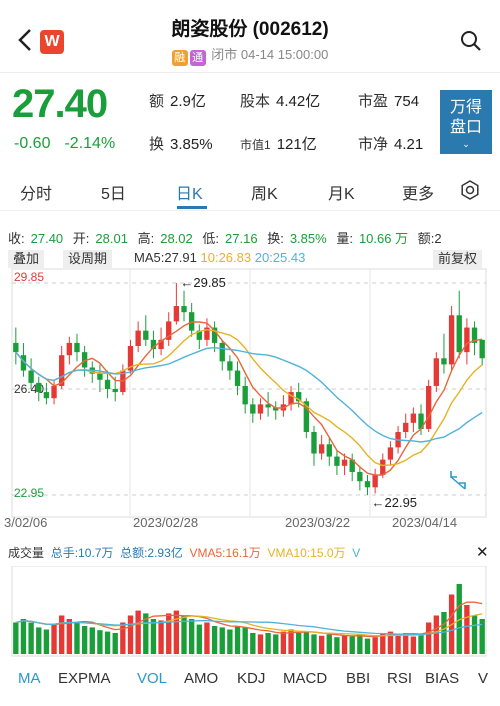 The width and height of the screenshot is (500, 706). I want to click on gear-icon, so click(470, 190).